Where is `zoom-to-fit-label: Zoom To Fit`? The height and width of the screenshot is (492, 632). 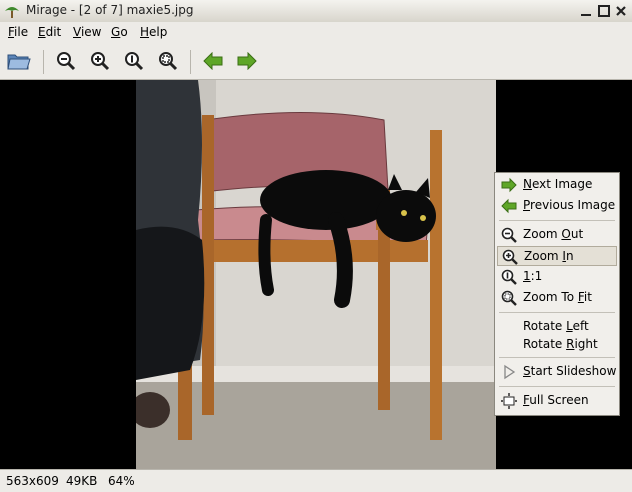 zoom-to-fit-label: Zoom To Fit is located at coordinates (557, 297).